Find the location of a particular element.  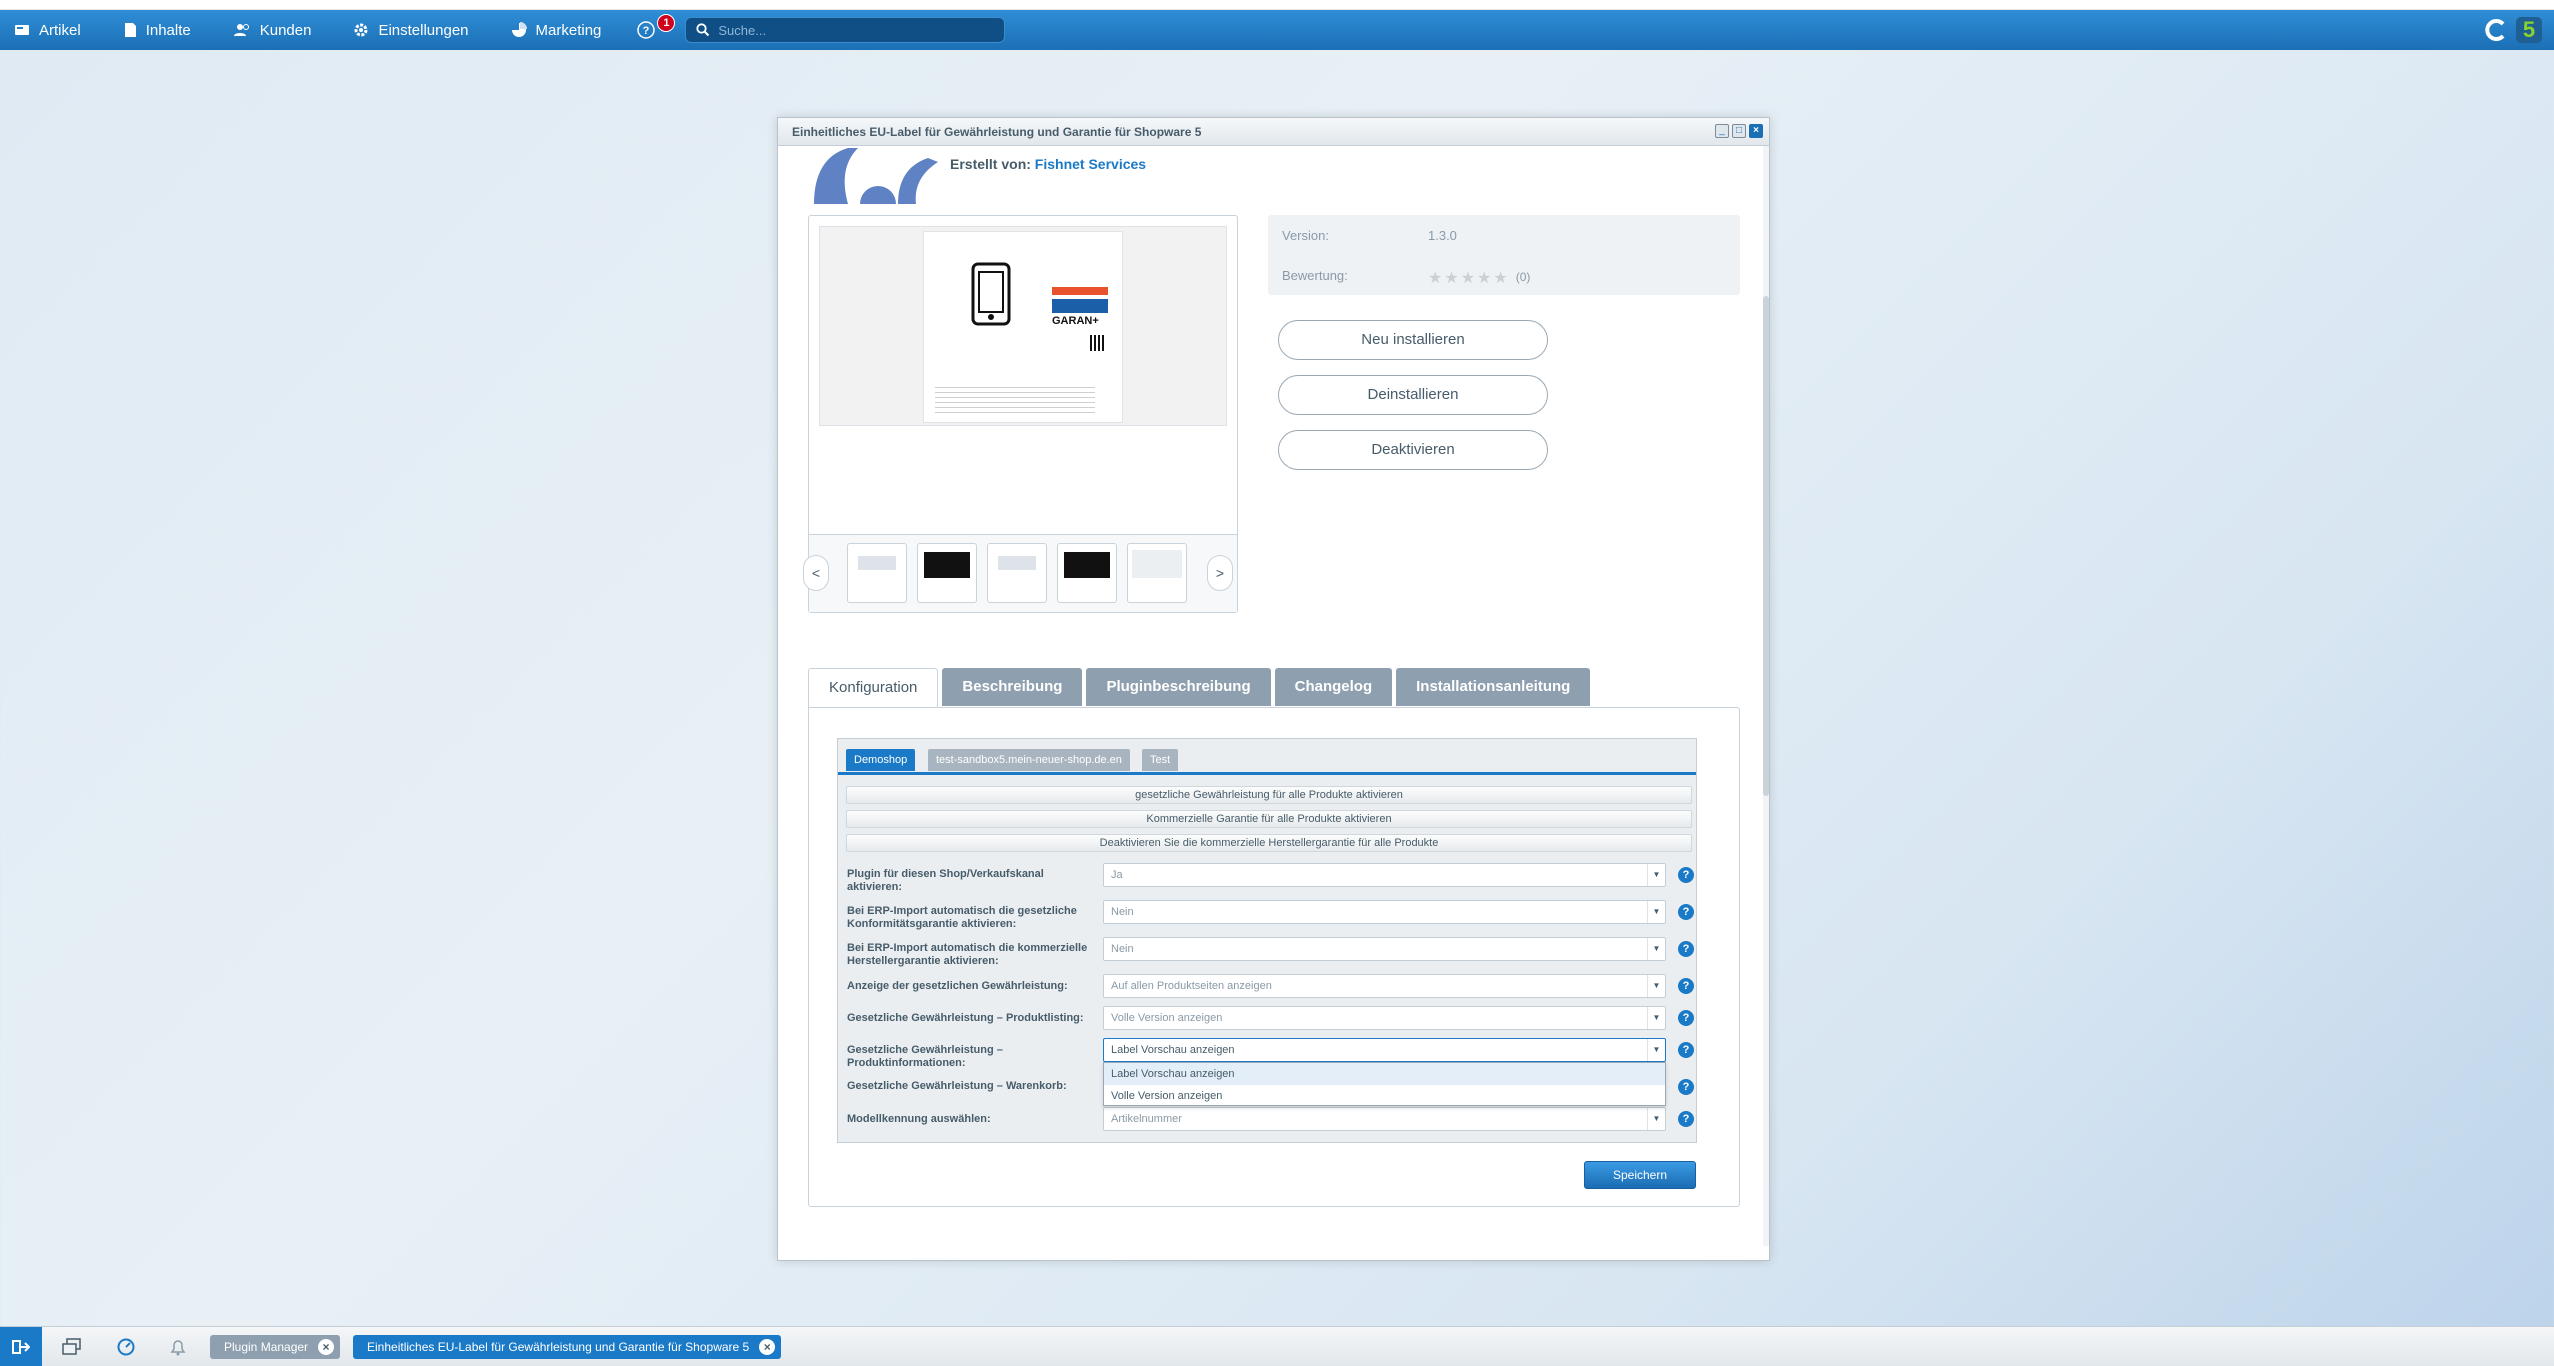

search-box is located at coordinates (845, 30).